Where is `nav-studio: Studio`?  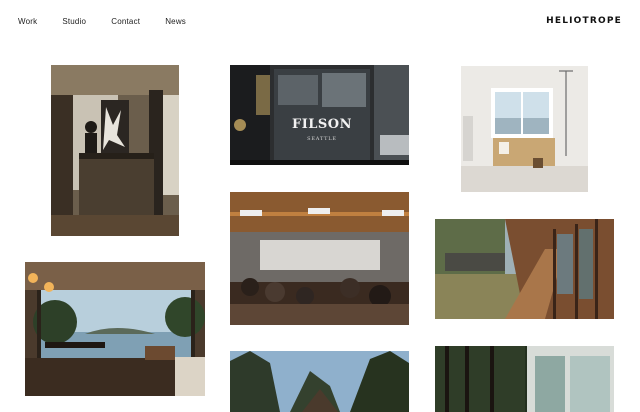
nav-studio: Studio is located at coordinates (74, 21).